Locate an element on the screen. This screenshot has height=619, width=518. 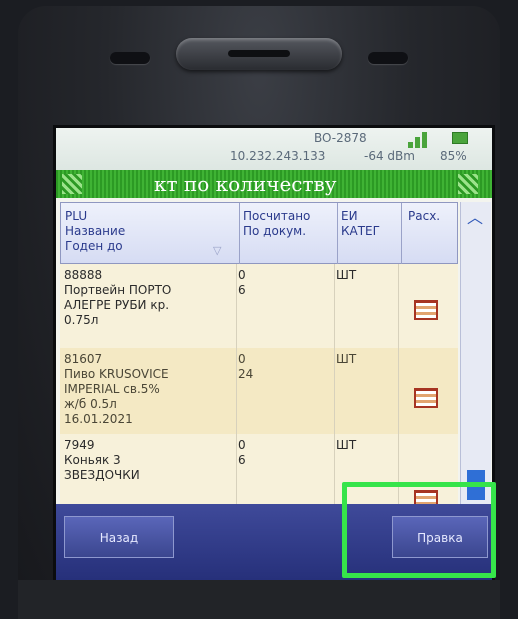
ip-address: 10.232.243.133 is located at coordinates (278, 156).